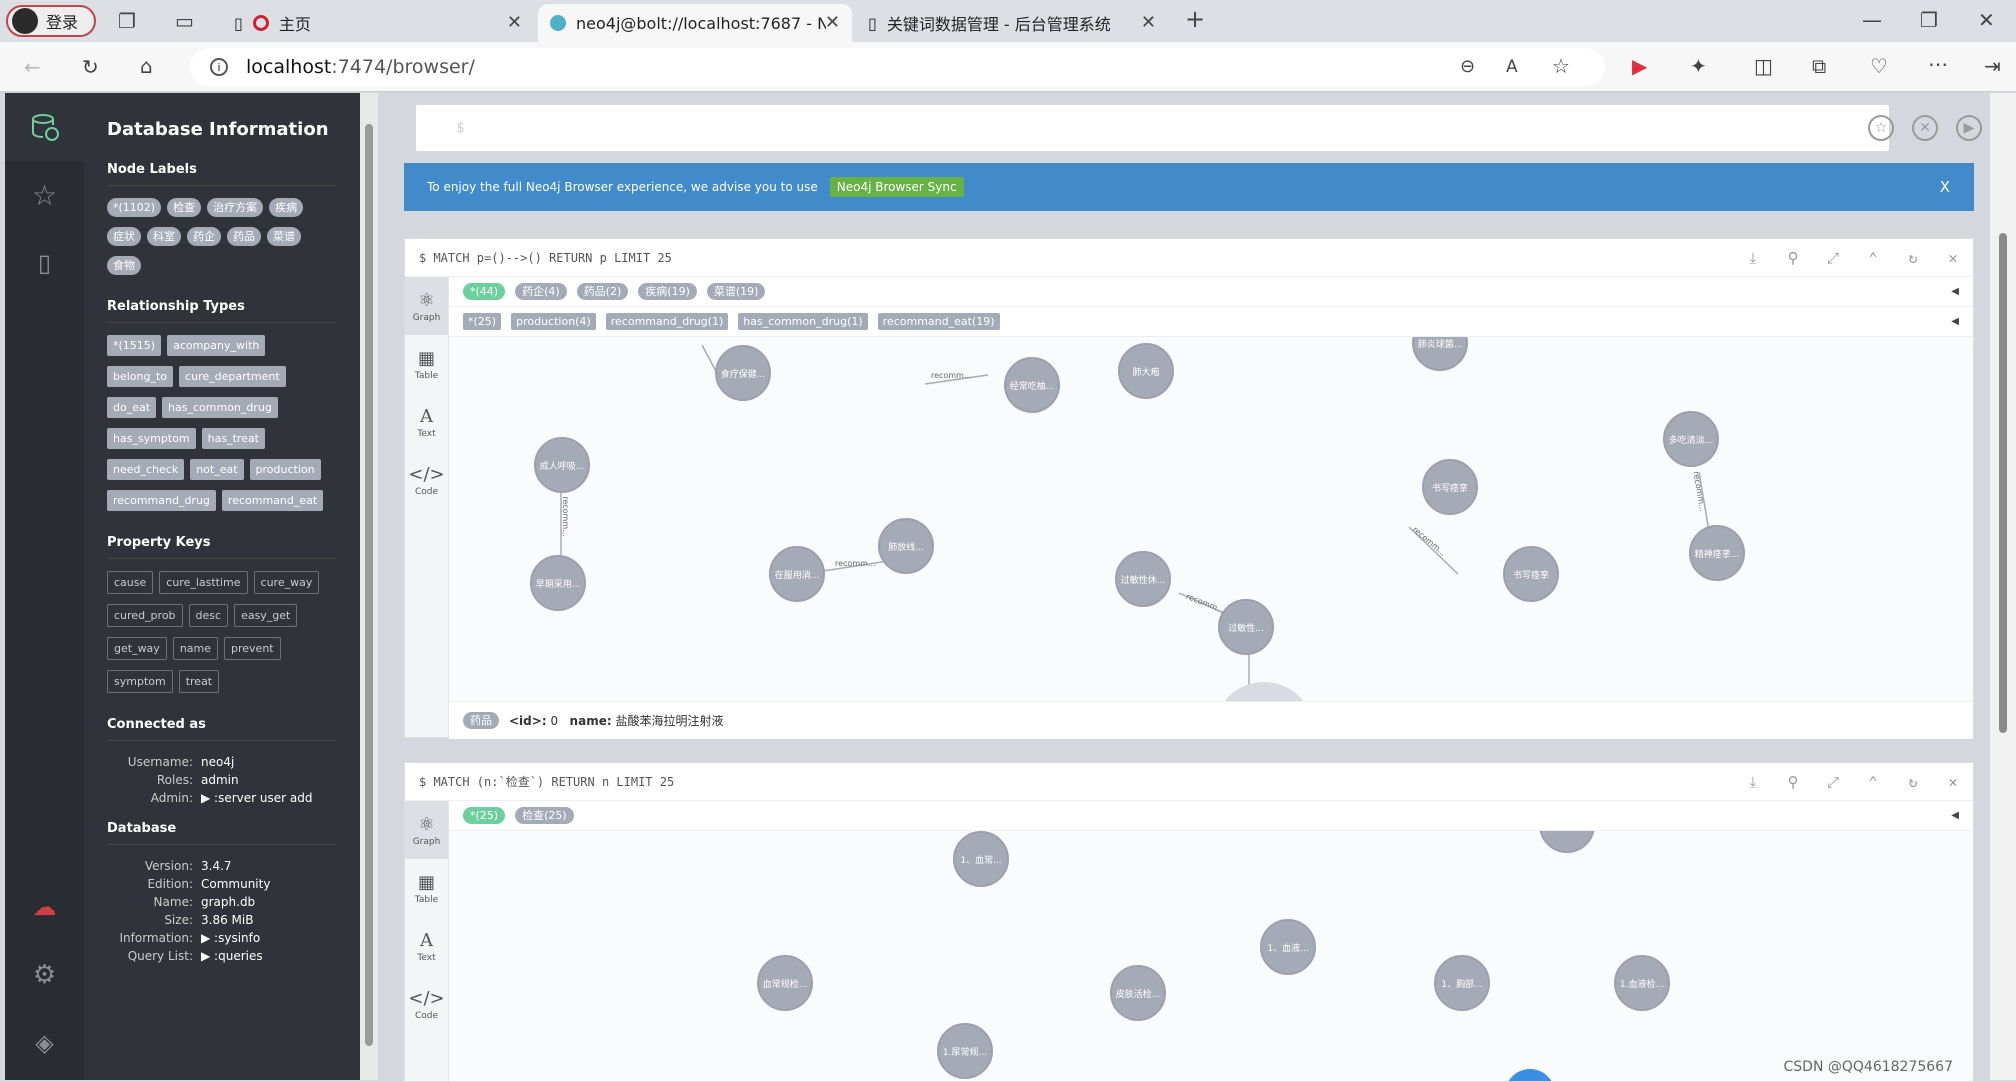  Describe the element at coordinates (1567, 842) in the screenshot. I see `graph-node` at that location.